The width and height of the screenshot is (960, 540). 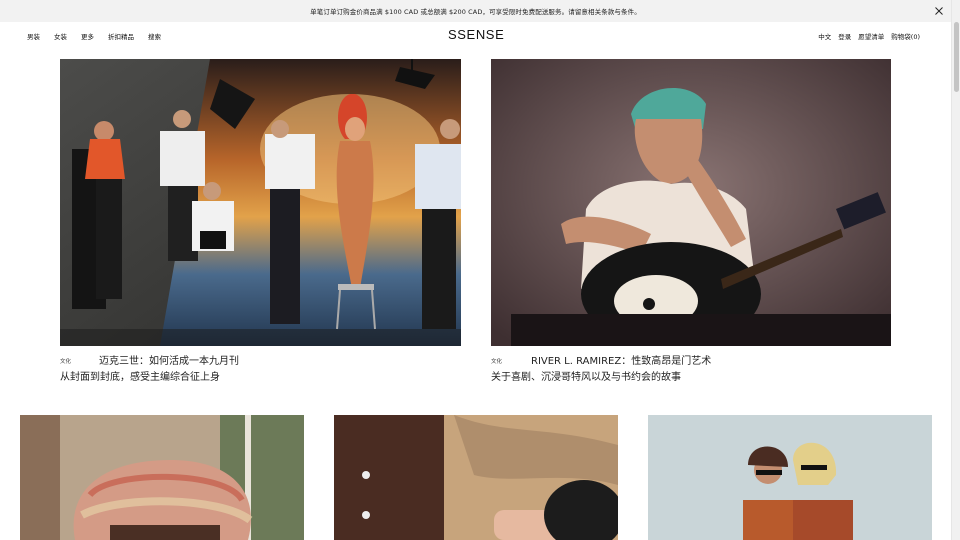 I want to click on bag-link: 购物袋(0), so click(x=905, y=36).